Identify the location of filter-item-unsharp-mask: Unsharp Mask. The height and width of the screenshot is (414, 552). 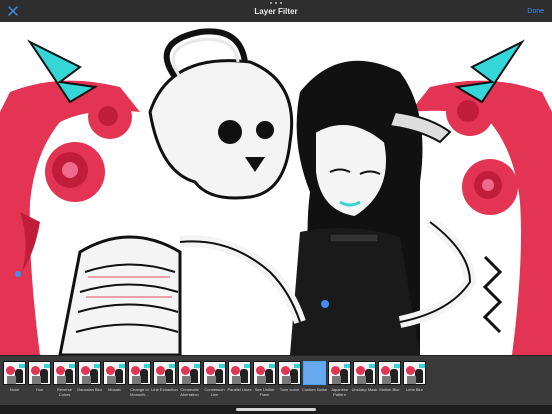
(364, 376).